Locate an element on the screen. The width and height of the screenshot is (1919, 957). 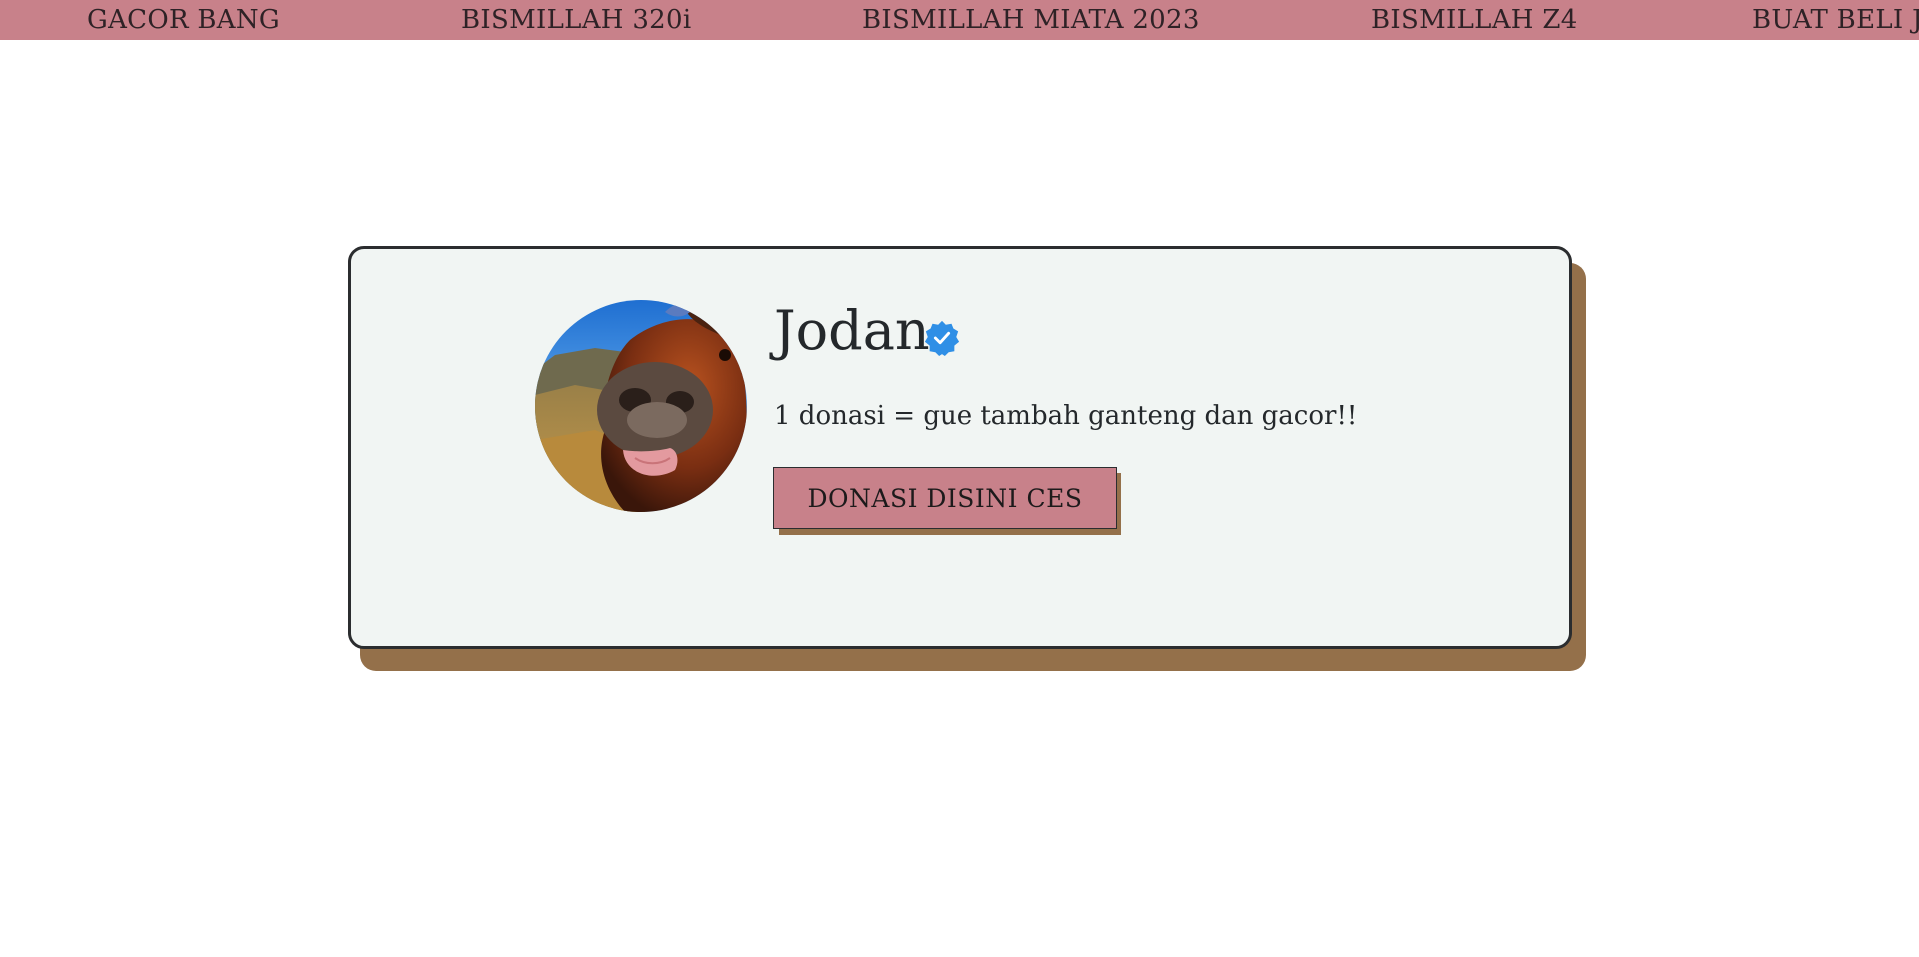
marquee-item: BISMILLAH 320i is located at coordinates (576, 20).